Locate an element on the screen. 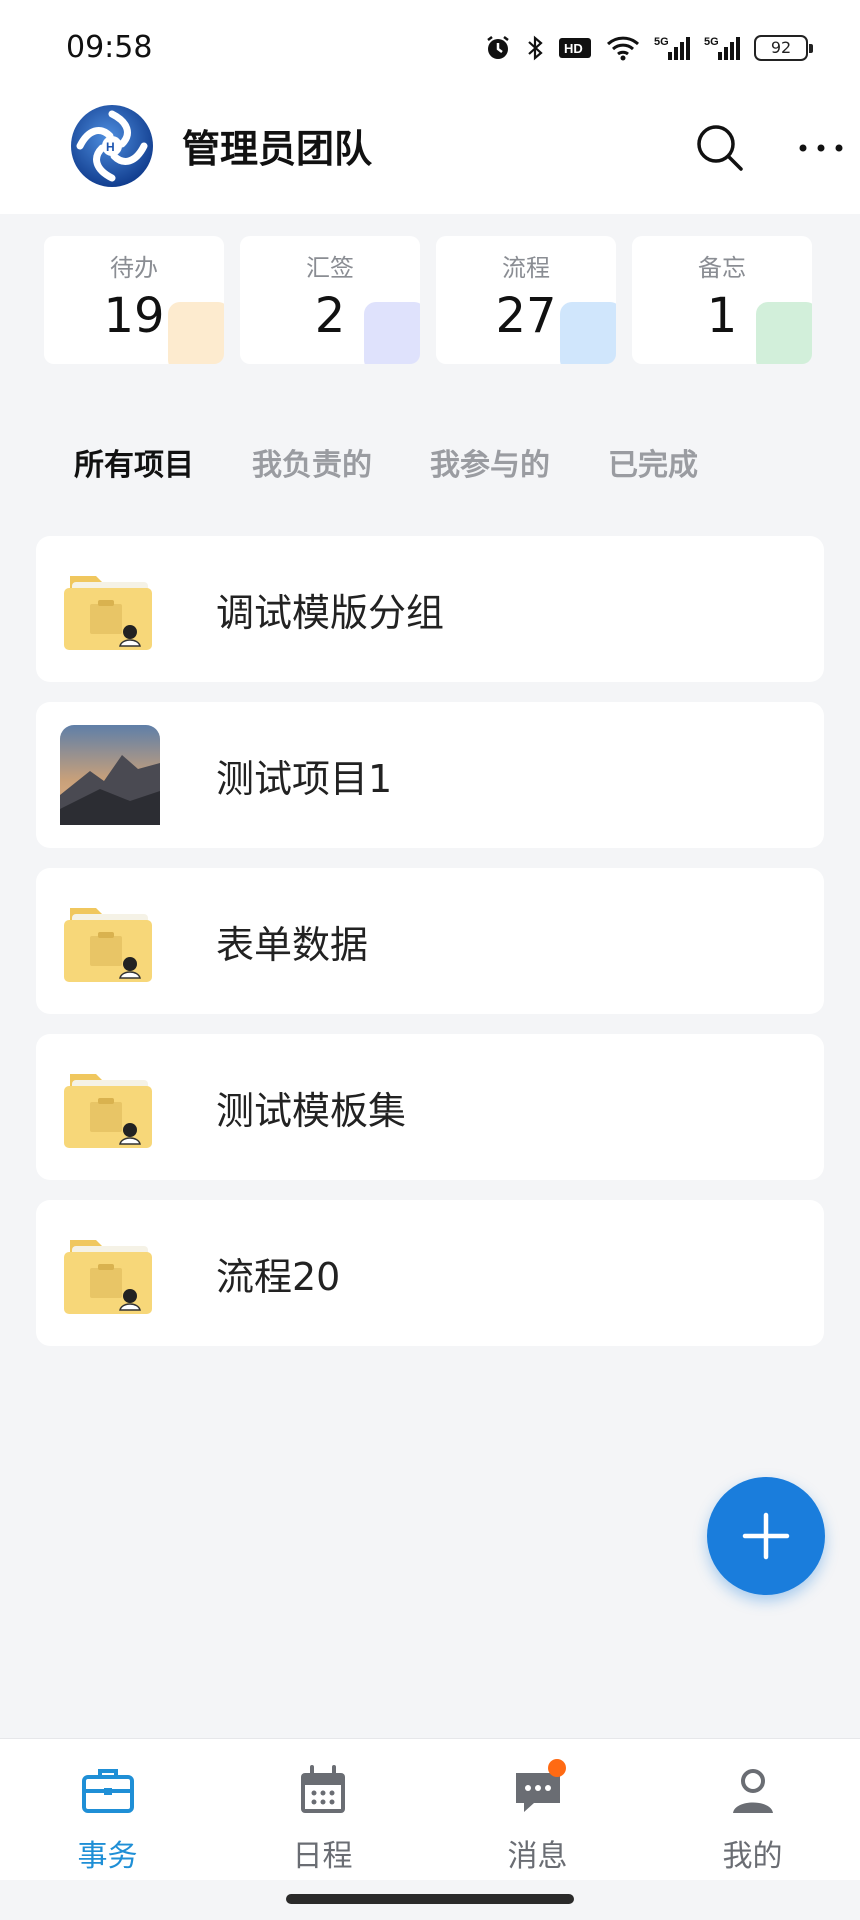 This screenshot has width=860, height=1920. tab-my-participating: 我参与的 is located at coordinates (490, 462).